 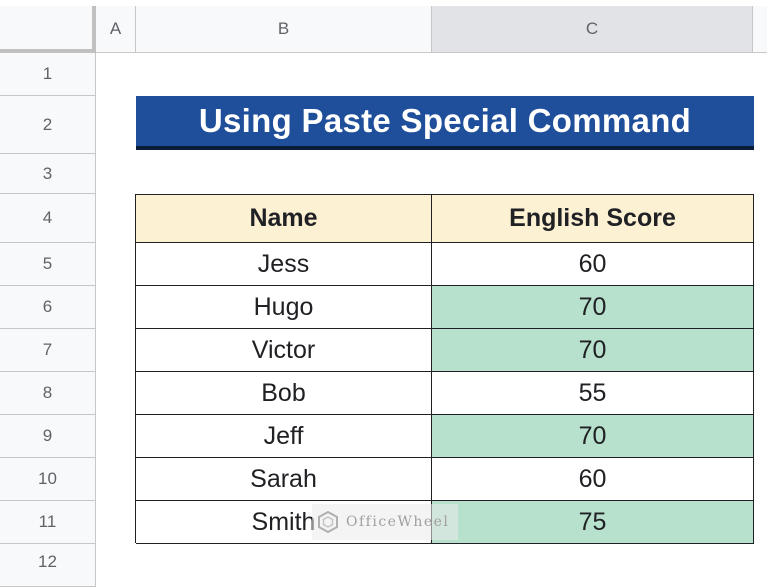 What do you see at coordinates (48, 307) in the screenshot?
I see `row-header-6: 6` at bounding box center [48, 307].